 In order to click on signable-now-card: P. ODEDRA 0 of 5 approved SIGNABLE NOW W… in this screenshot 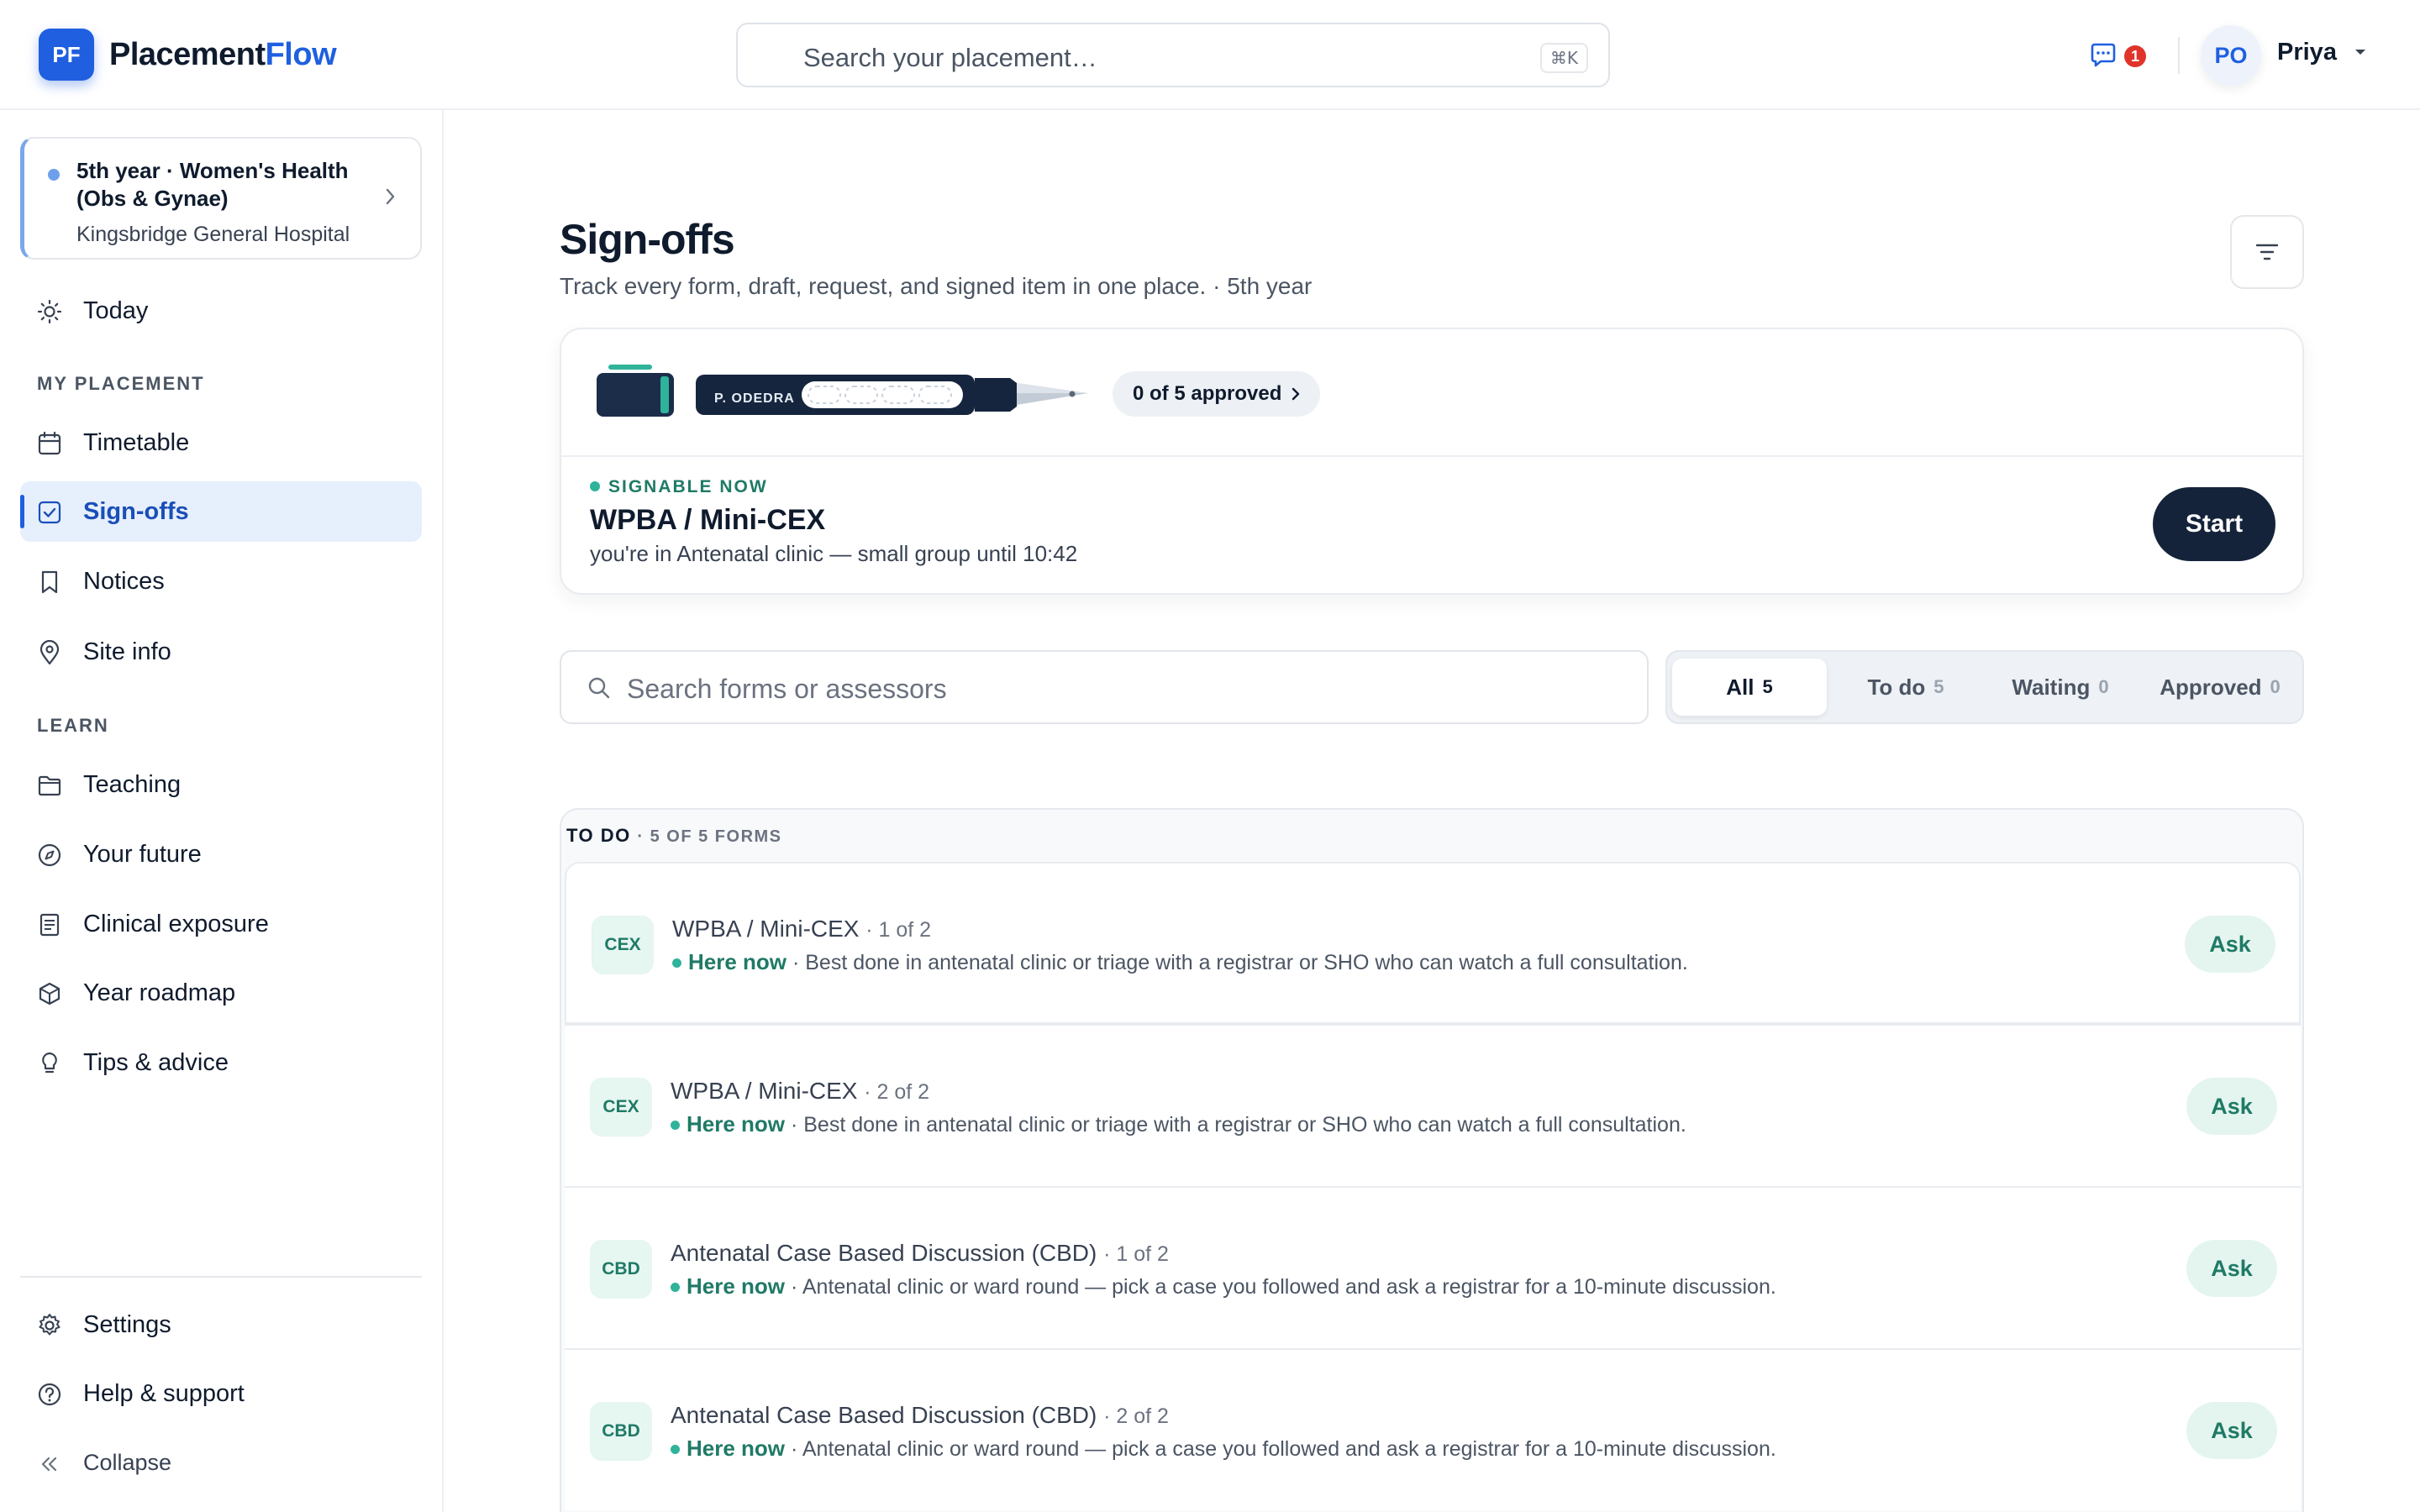, I will do `click(1432, 461)`.